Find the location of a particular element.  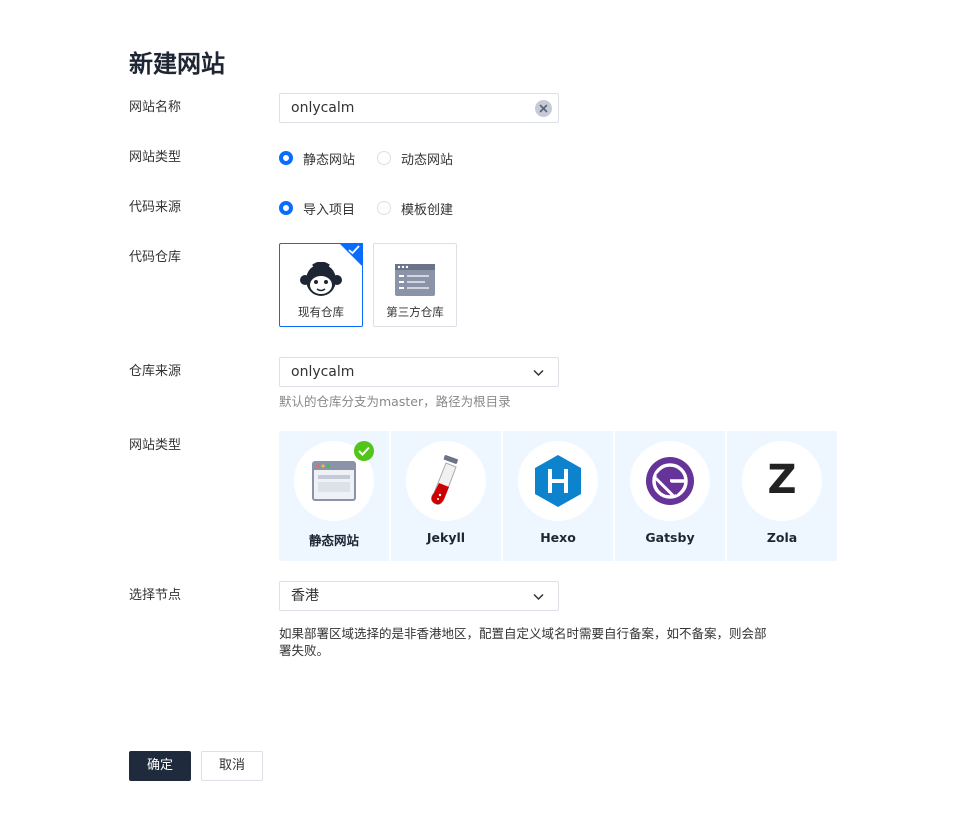

framework-card-hexo: Hexo is located at coordinates (558, 496).